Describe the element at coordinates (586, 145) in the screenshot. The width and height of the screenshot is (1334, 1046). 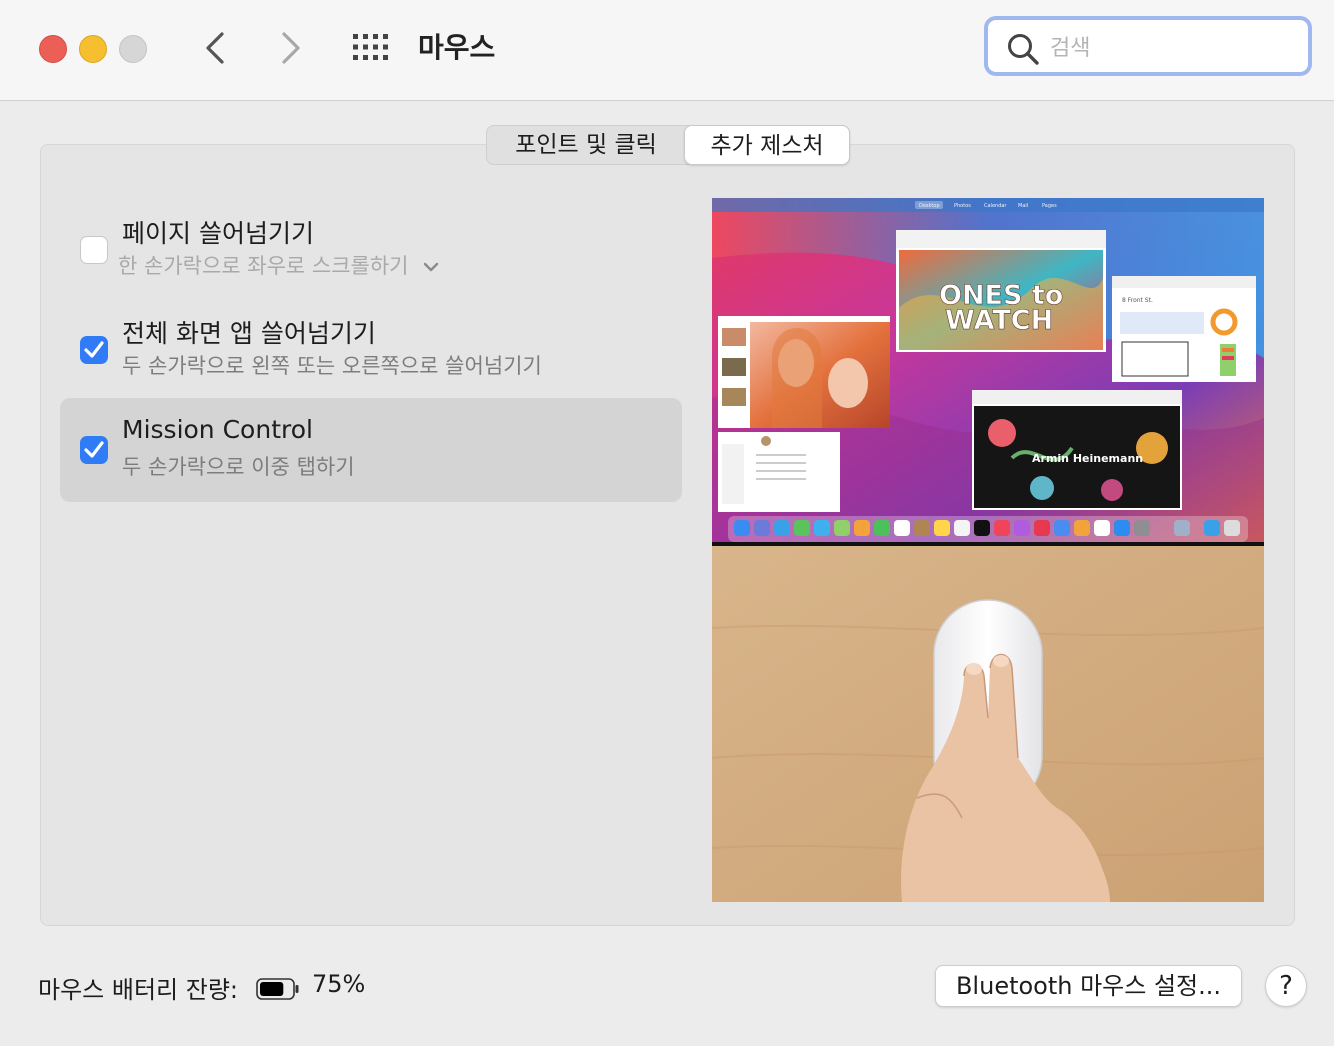
I see `tab-point-and-click: 포인트 및 클릭` at that location.